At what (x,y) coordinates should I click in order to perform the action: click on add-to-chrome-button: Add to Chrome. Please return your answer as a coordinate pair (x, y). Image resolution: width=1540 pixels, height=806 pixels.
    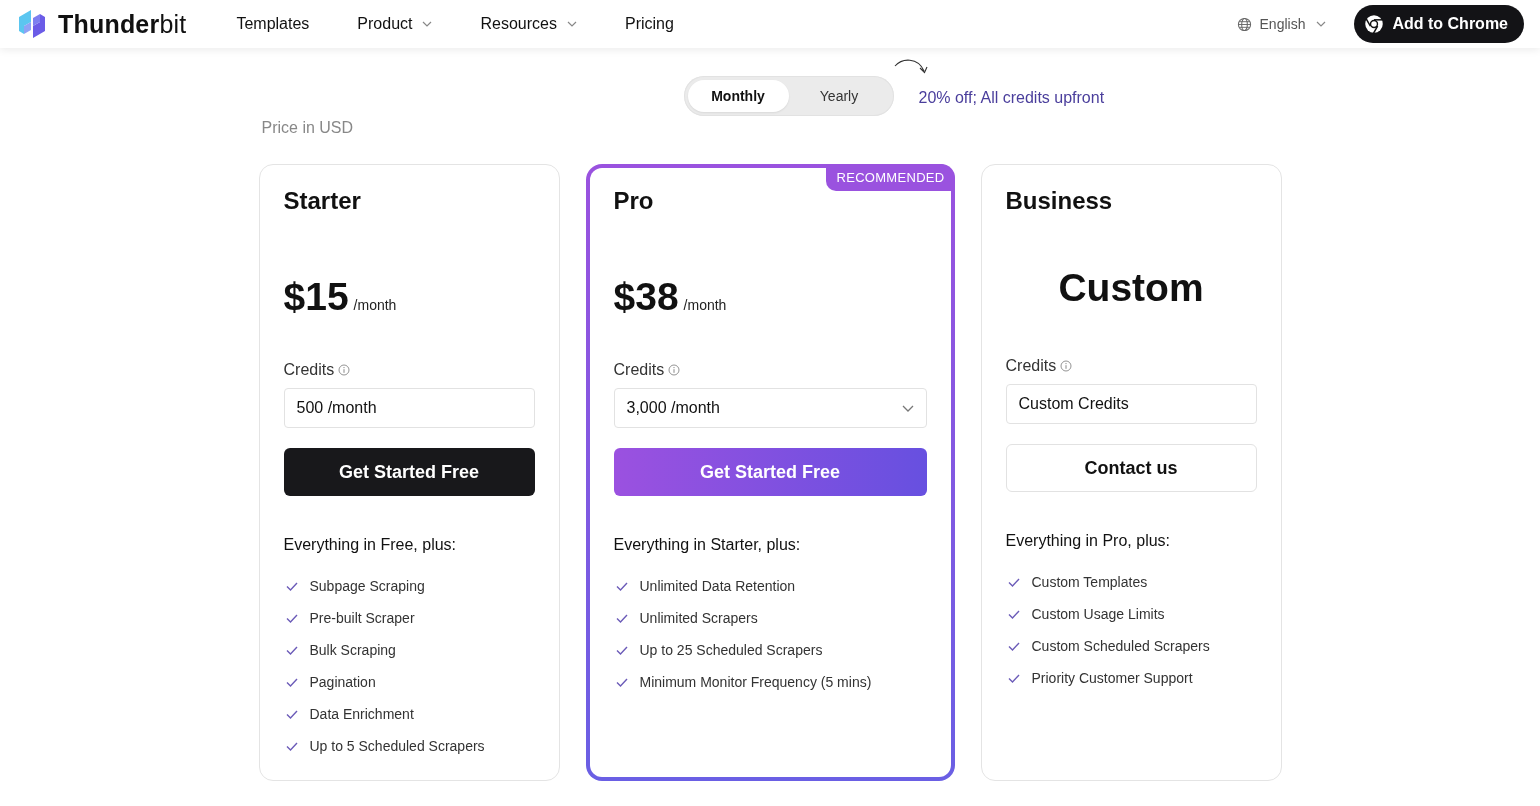
    Looking at the image, I should click on (1439, 24).